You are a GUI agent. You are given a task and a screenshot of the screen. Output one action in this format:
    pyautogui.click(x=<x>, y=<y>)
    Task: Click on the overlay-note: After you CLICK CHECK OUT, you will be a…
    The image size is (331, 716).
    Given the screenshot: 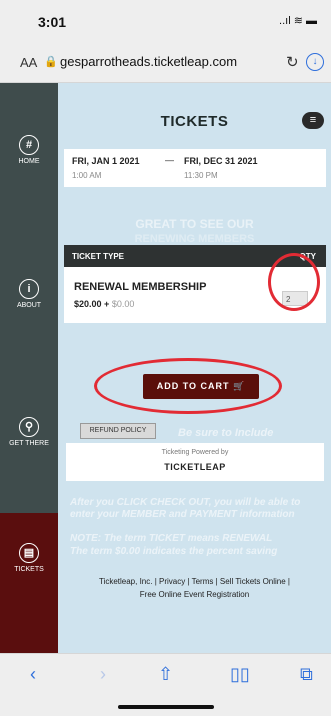 What is the action you would take?
    pyautogui.click(x=185, y=508)
    